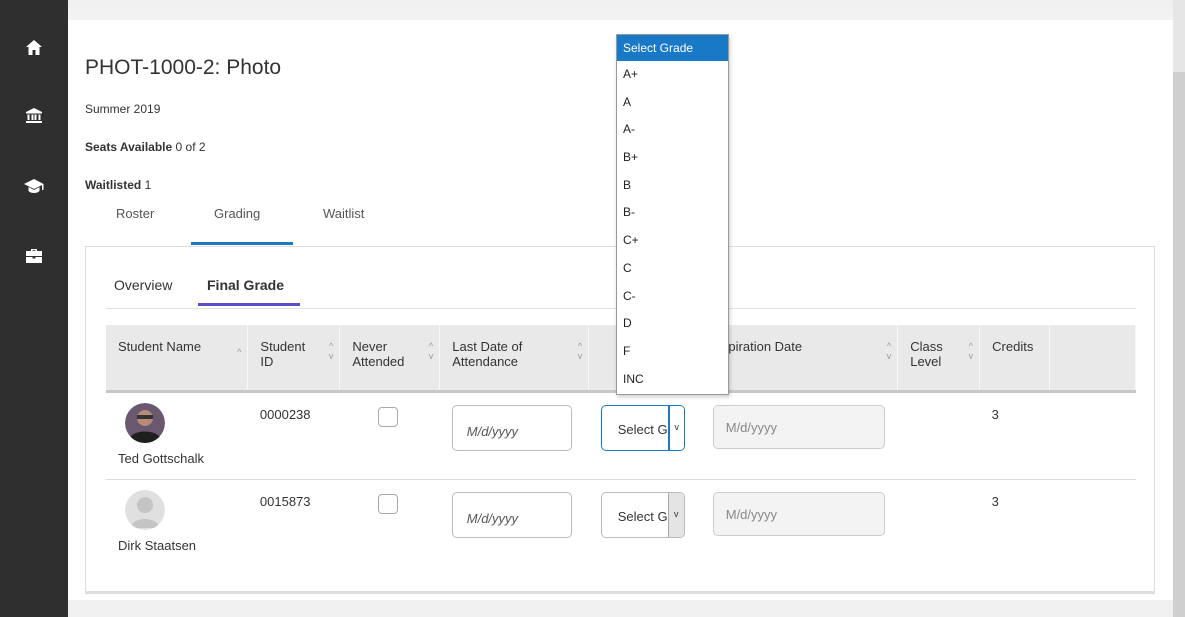 Image resolution: width=1185 pixels, height=617 pixels. I want to click on waitlisted-value: 1, so click(148, 185).